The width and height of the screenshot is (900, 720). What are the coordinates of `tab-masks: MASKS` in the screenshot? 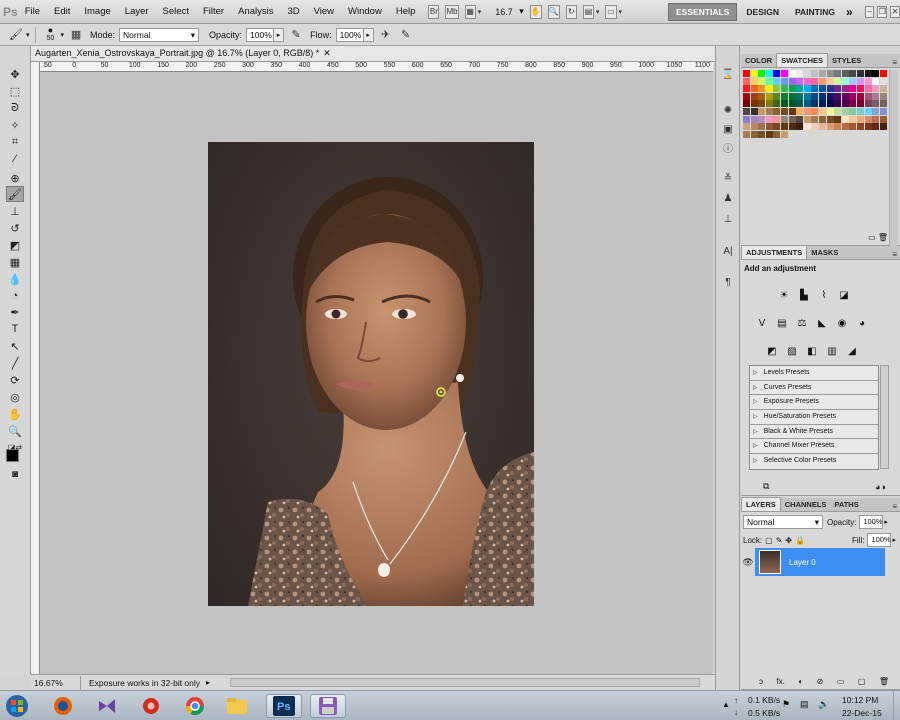 It's located at (824, 252).